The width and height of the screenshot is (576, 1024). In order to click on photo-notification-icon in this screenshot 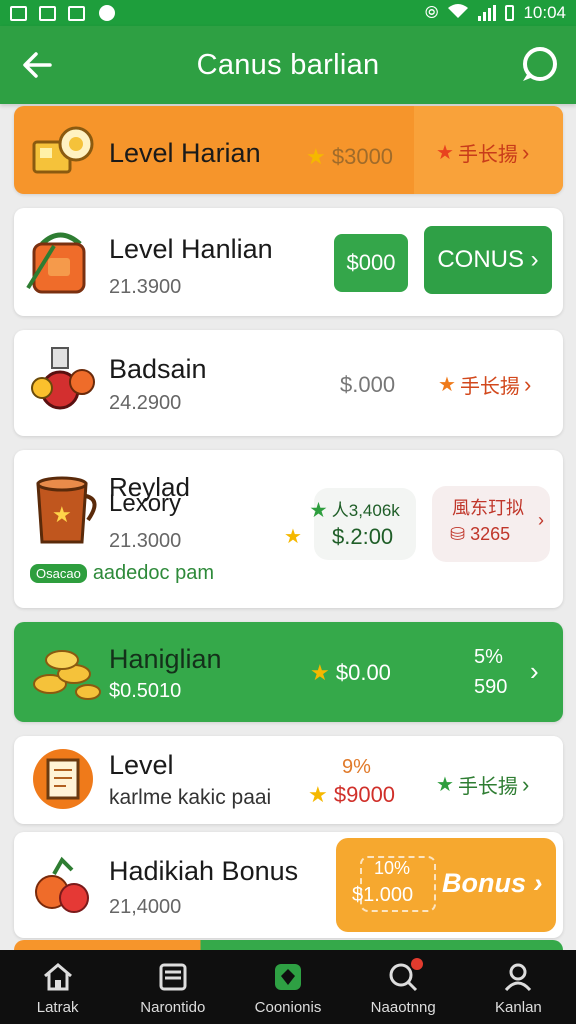, I will do `click(47, 13)`.